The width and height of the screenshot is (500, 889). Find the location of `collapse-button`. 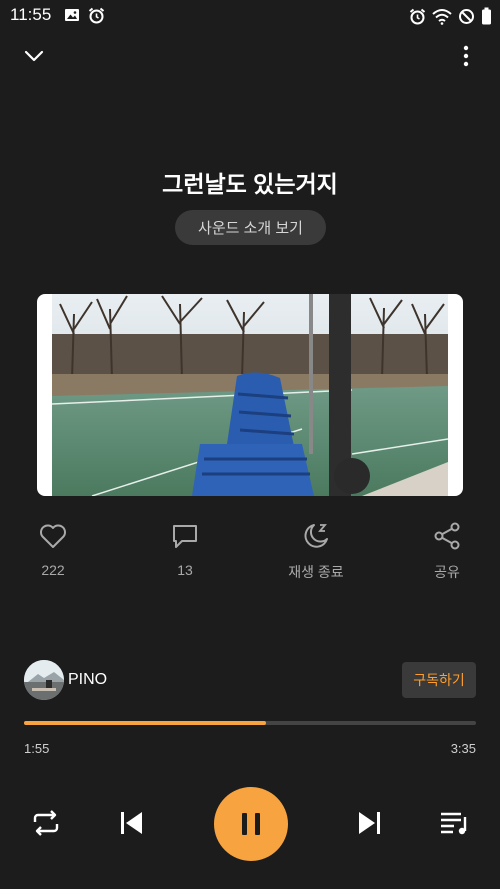

collapse-button is located at coordinates (34, 56).